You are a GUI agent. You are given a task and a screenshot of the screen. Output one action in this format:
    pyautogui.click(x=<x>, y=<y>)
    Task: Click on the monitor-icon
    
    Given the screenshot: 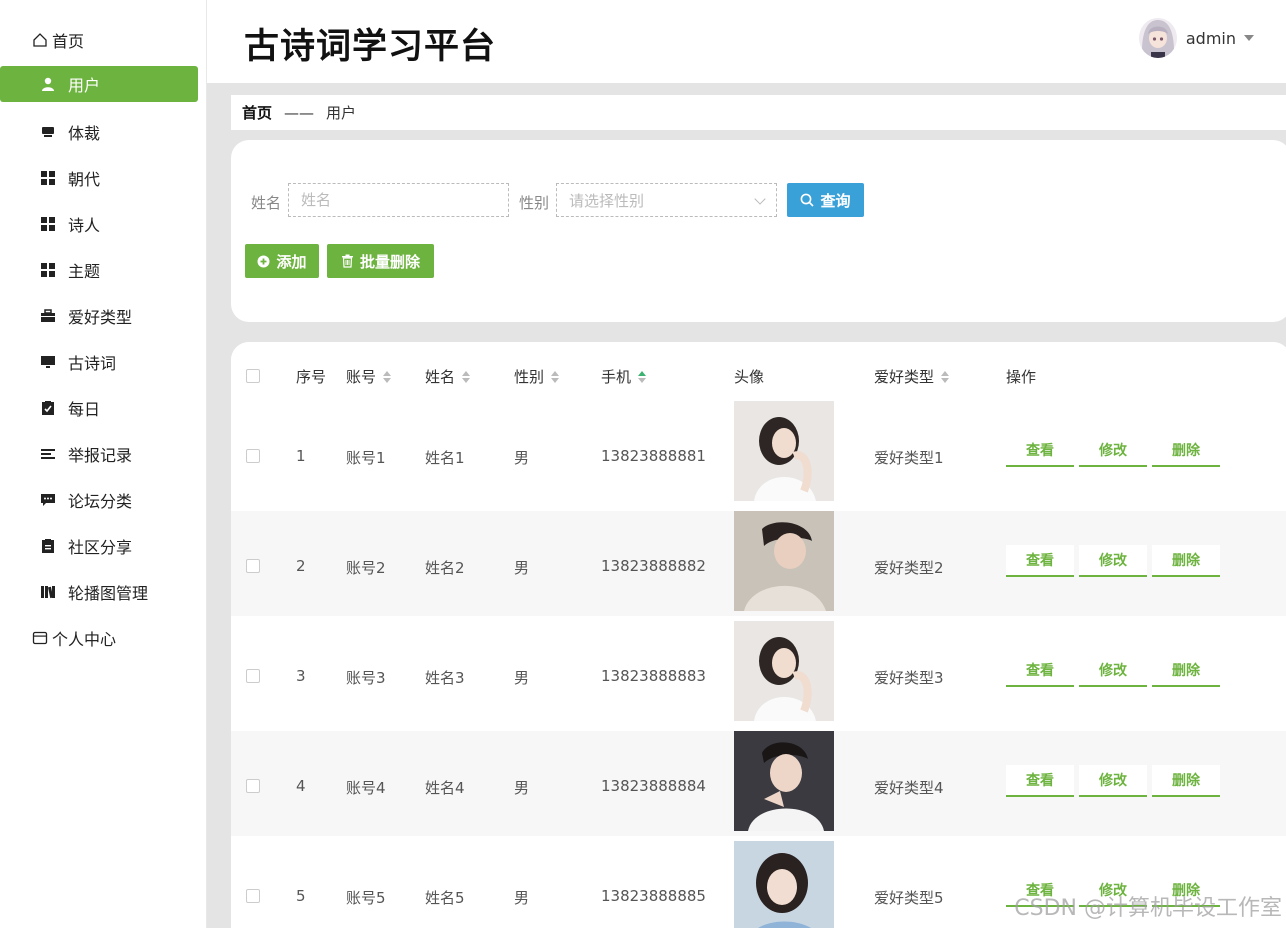 What is the action you would take?
    pyautogui.click(x=48, y=362)
    